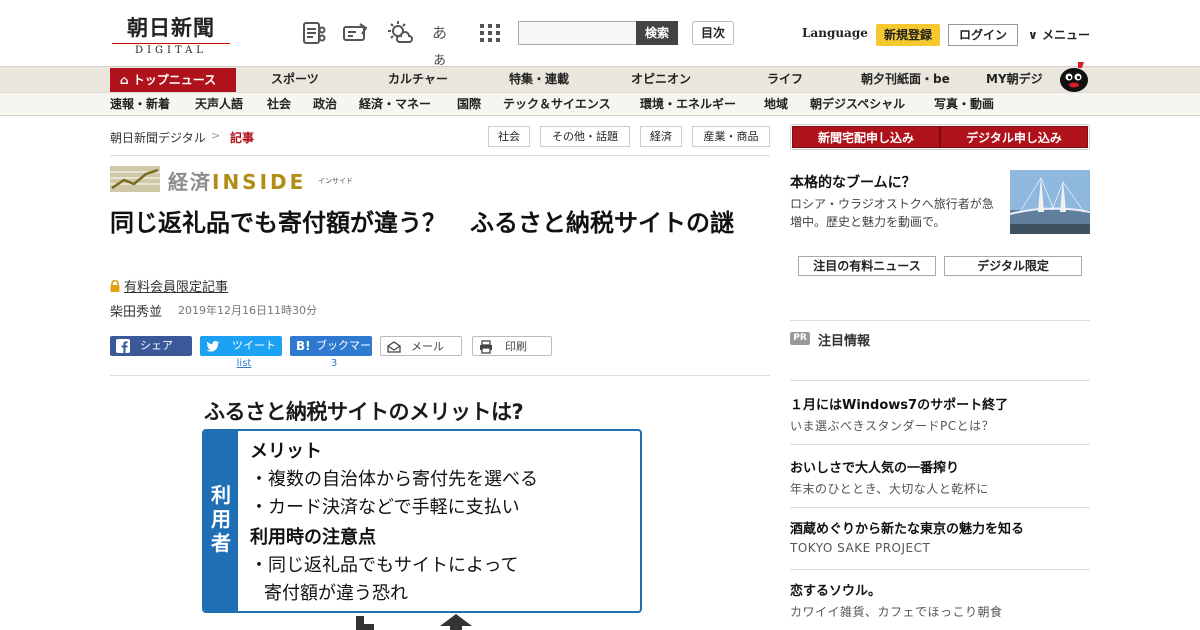 This screenshot has width=1200, height=630. I want to click on nav-item-life: ライフ, so click(785, 79).